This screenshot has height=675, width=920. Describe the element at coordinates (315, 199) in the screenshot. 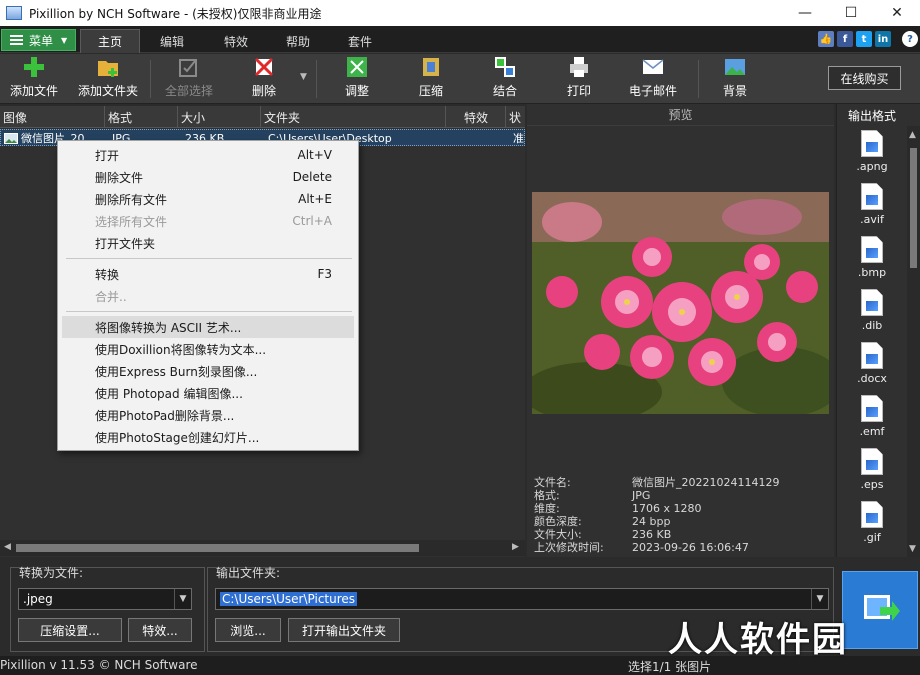

I see `menu-item-shortcut: Alt+E` at that location.